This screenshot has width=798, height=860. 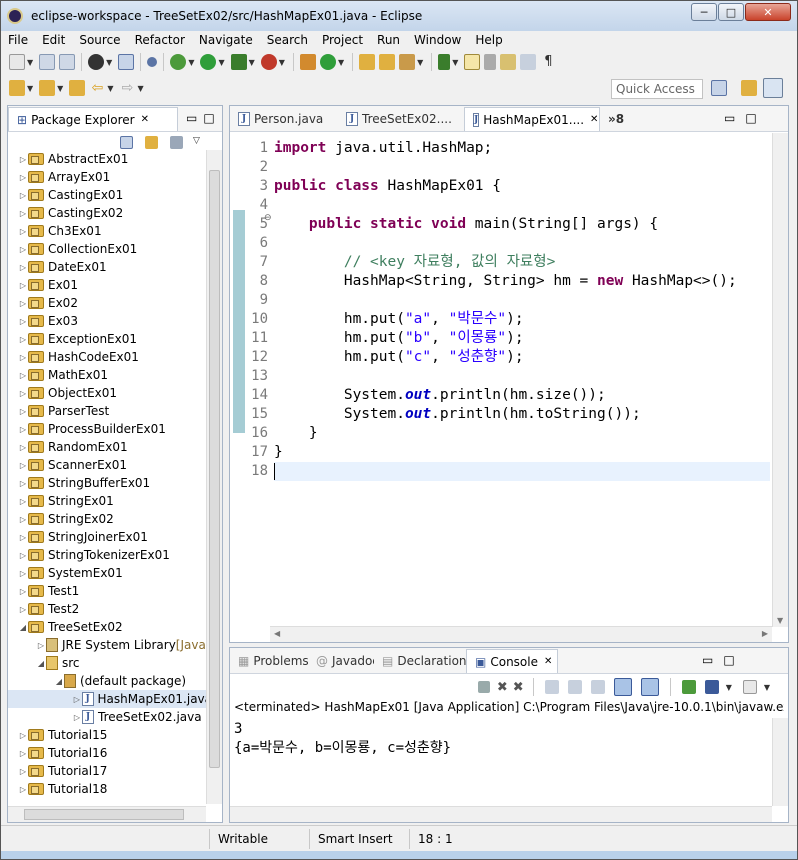 What do you see at coordinates (97, 88) in the screenshot?
I see `back-arrow-icon: ⇦` at bounding box center [97, 88].